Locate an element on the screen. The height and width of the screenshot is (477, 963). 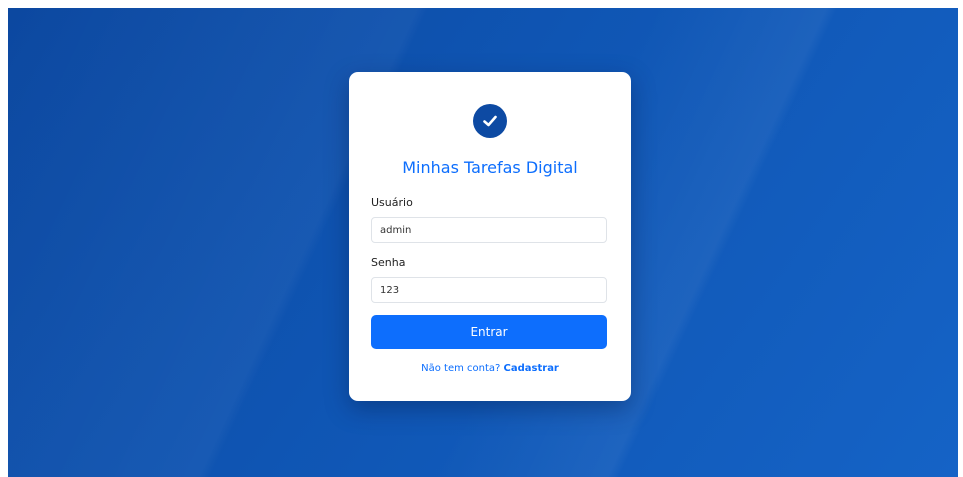
password-field is located at coordinates (489, 290).